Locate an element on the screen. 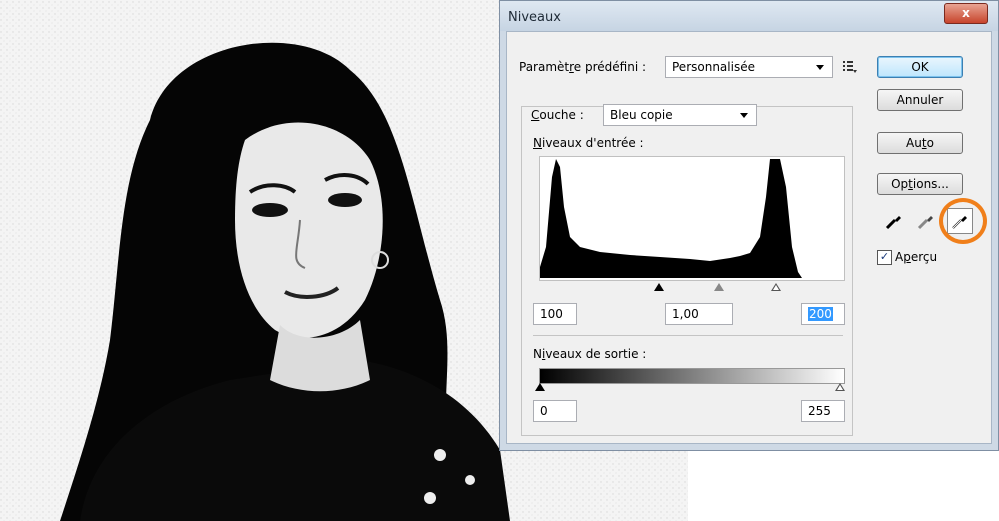 Image resolution: width=999 pixels, height=521 pixels. close-icon: x is located at coordinates (966, 13).